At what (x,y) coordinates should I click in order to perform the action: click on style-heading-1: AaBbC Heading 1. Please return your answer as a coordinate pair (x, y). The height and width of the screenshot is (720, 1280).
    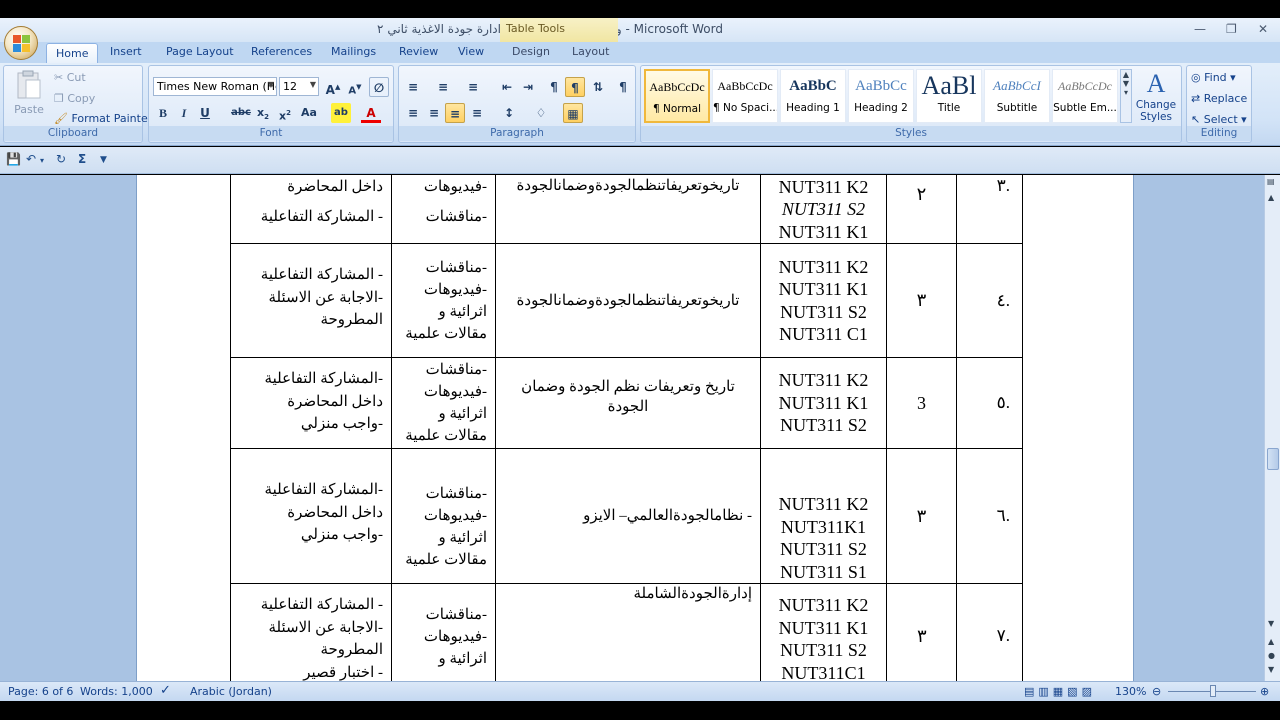
    Looking at the image, I should click on (813, 96).